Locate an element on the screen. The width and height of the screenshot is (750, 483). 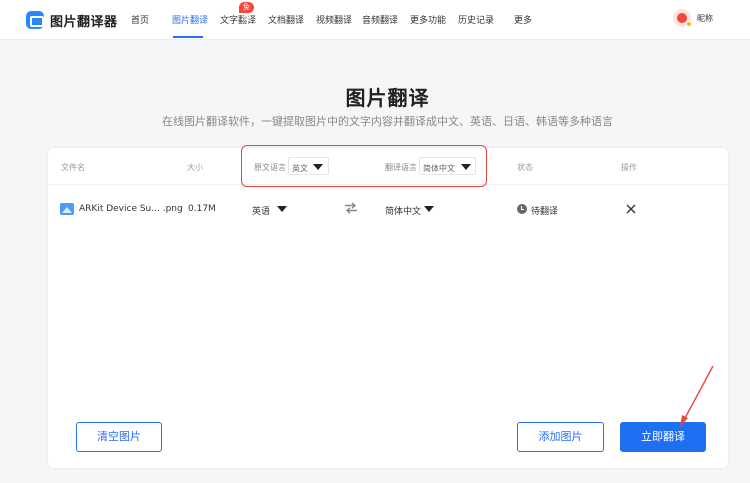
user-menu: 昵称 is located at coordinates (693, 18).